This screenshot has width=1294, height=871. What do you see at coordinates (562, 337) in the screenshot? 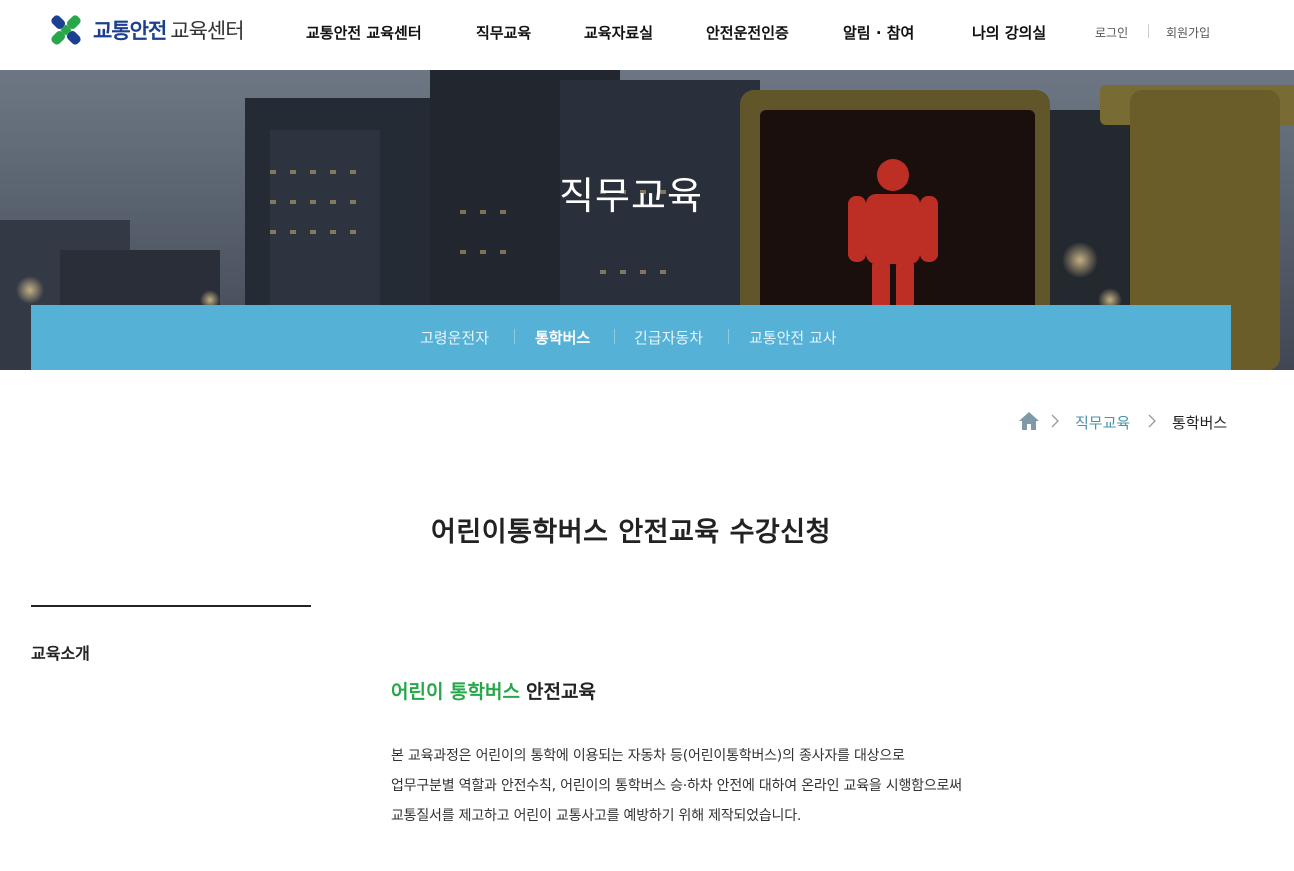
I see `subnav-item-school-bus: 통학버스` at bounding box center [562, 337].